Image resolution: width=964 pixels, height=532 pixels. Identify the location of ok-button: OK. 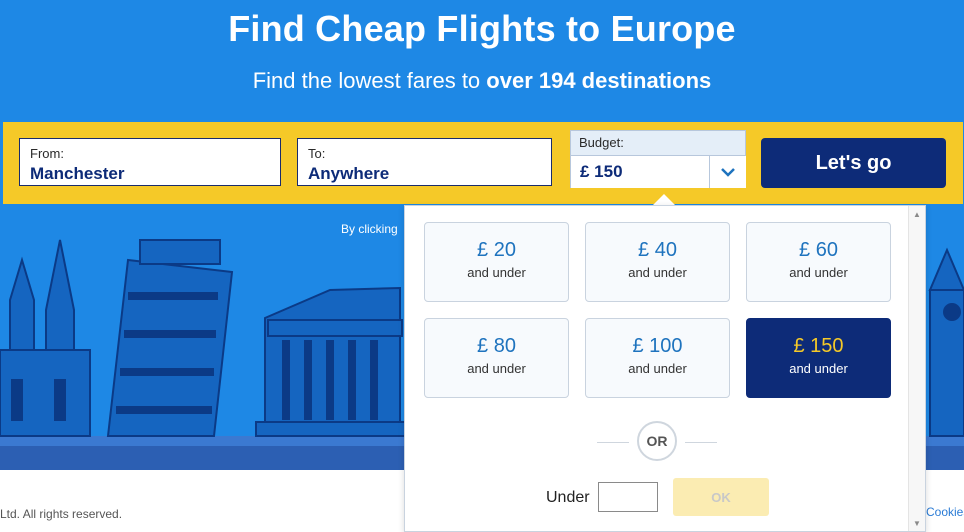
(721, 497).